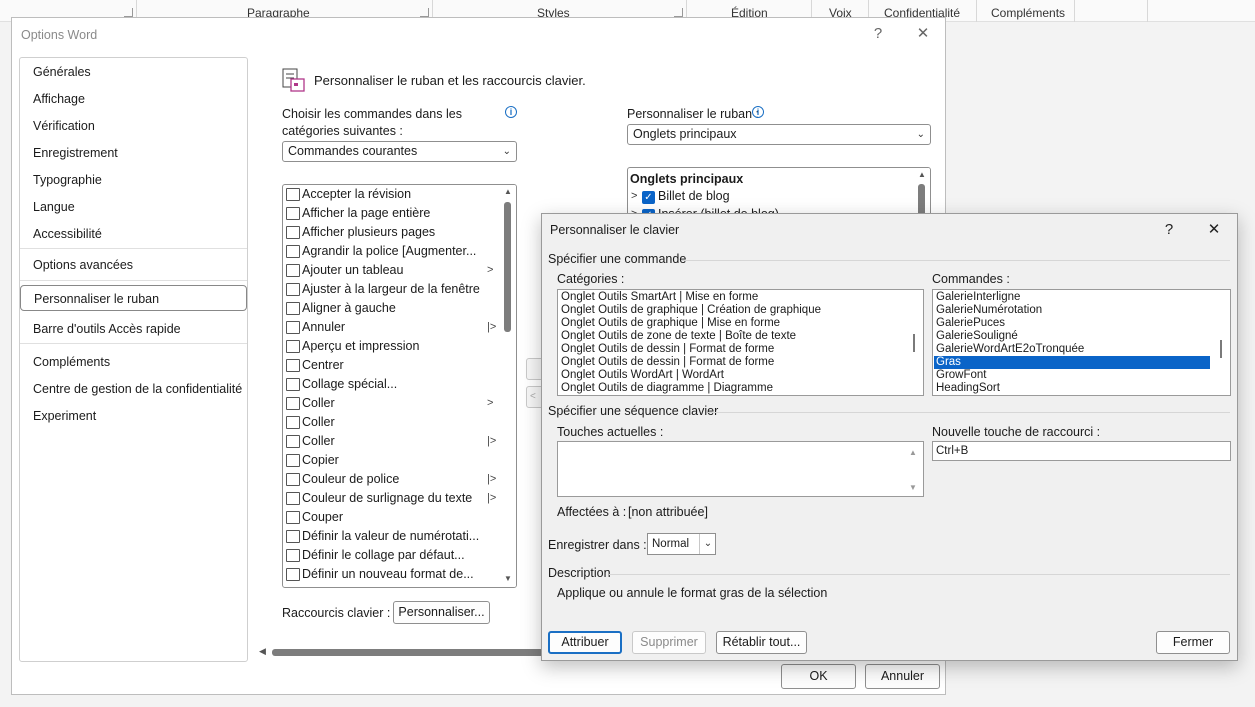  I want to click on cancel-button: Annuler, so click(902, 676).